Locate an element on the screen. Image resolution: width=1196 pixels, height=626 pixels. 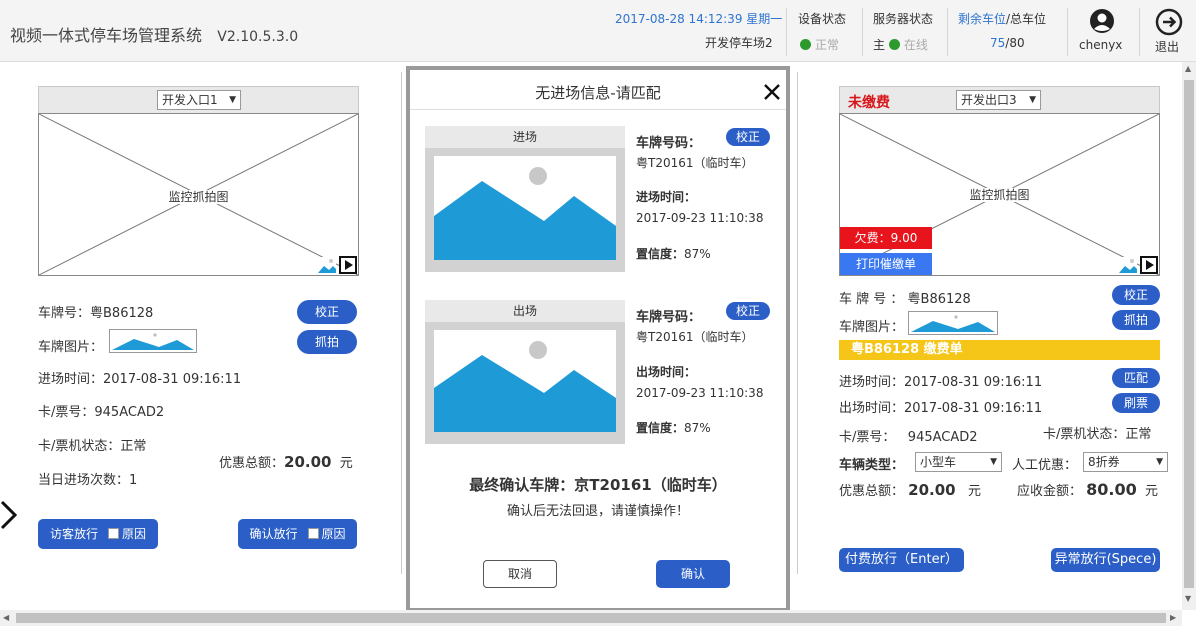
app-title: 视频一体式停车场管理系统 V2.10.5.3.0 is located at coordinates (154, 35).